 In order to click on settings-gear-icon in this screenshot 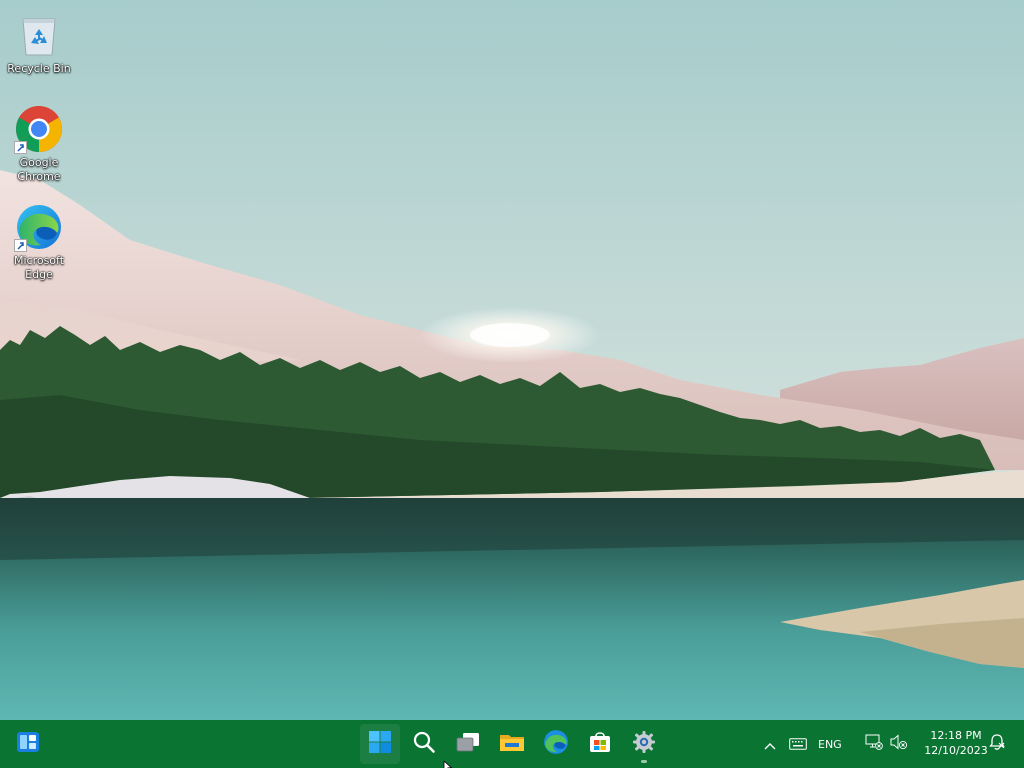, I will do `click(644, 744)`.